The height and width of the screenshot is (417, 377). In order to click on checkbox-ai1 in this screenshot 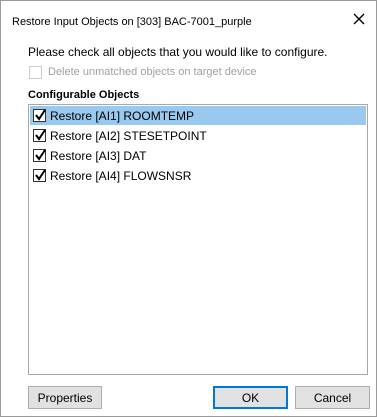, I will do `click(39, 115)`.